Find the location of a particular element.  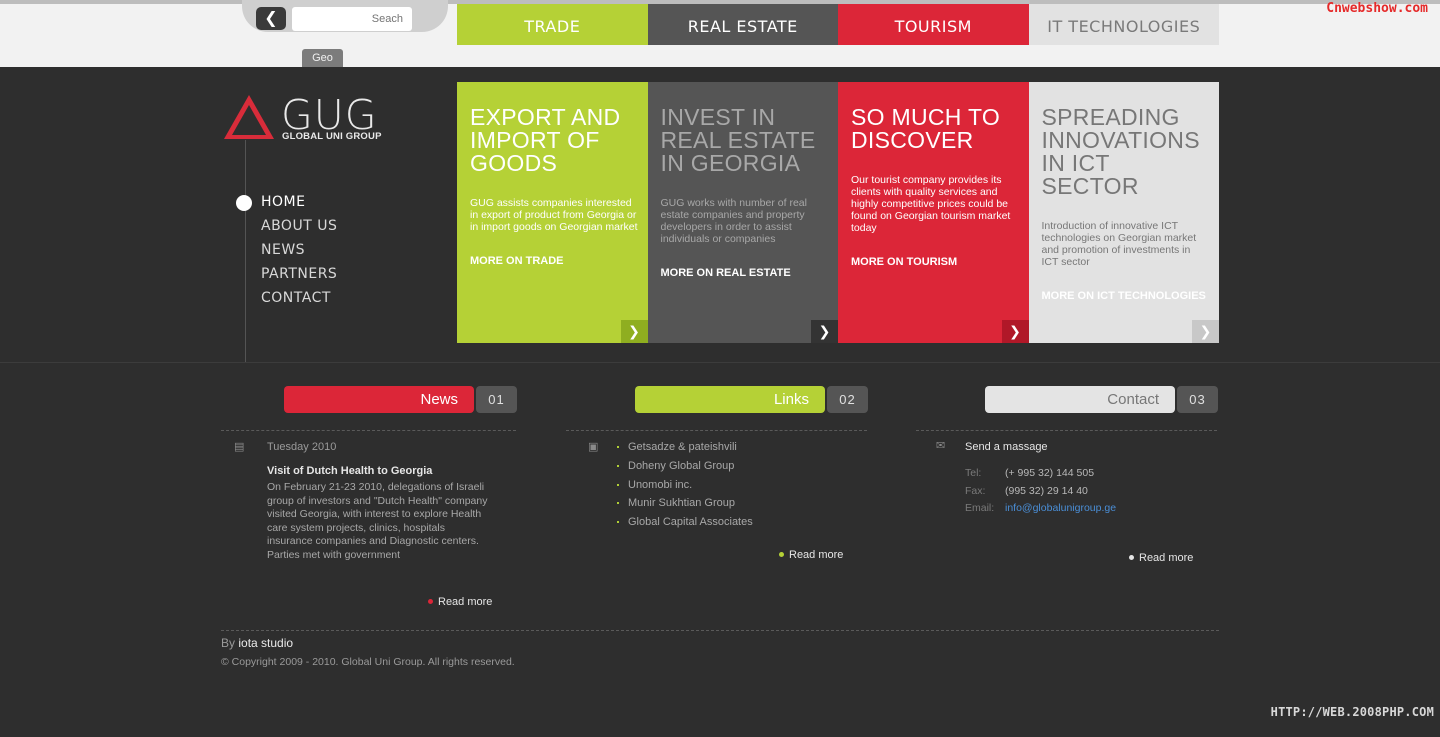

nav-news: NEWS is located at coordinates (299, 253).